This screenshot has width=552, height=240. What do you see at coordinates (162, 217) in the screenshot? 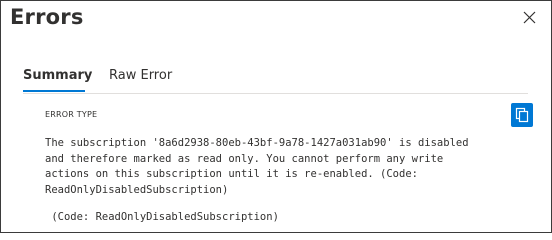
I see `error-code: (Code: ReadOnlyDisabledSubscription)` at bounding box center [162, 217].